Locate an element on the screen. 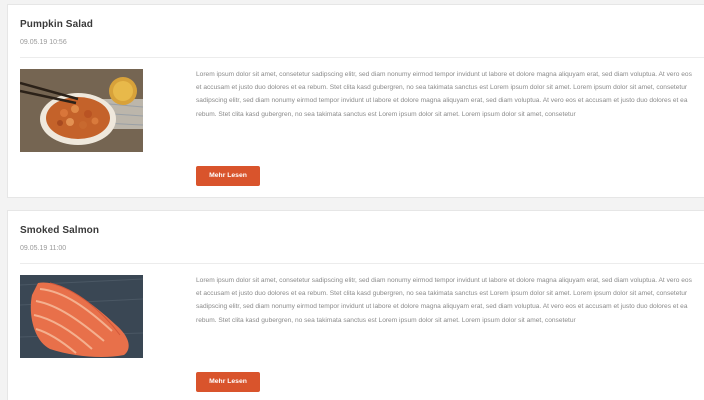 This screenshot has height=400, width=704. pumpkin-salad-photo is located at coordinates (81, 110).